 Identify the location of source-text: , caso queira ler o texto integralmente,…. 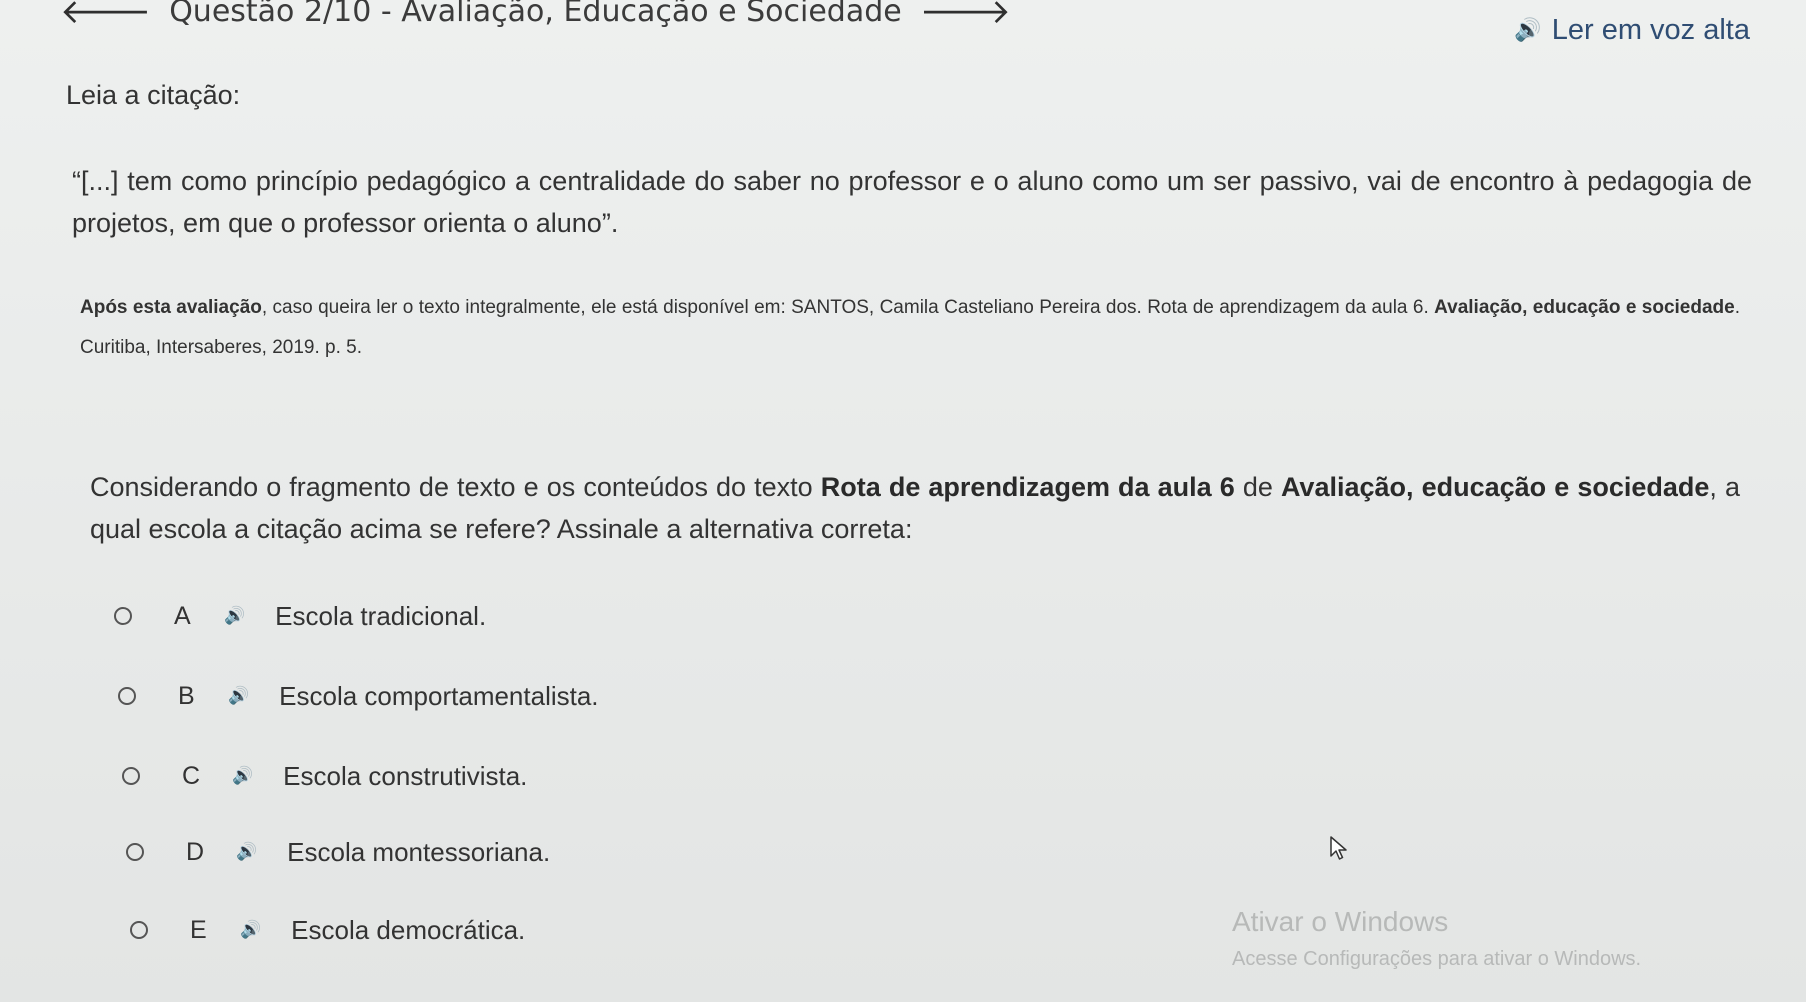
(848, 307).